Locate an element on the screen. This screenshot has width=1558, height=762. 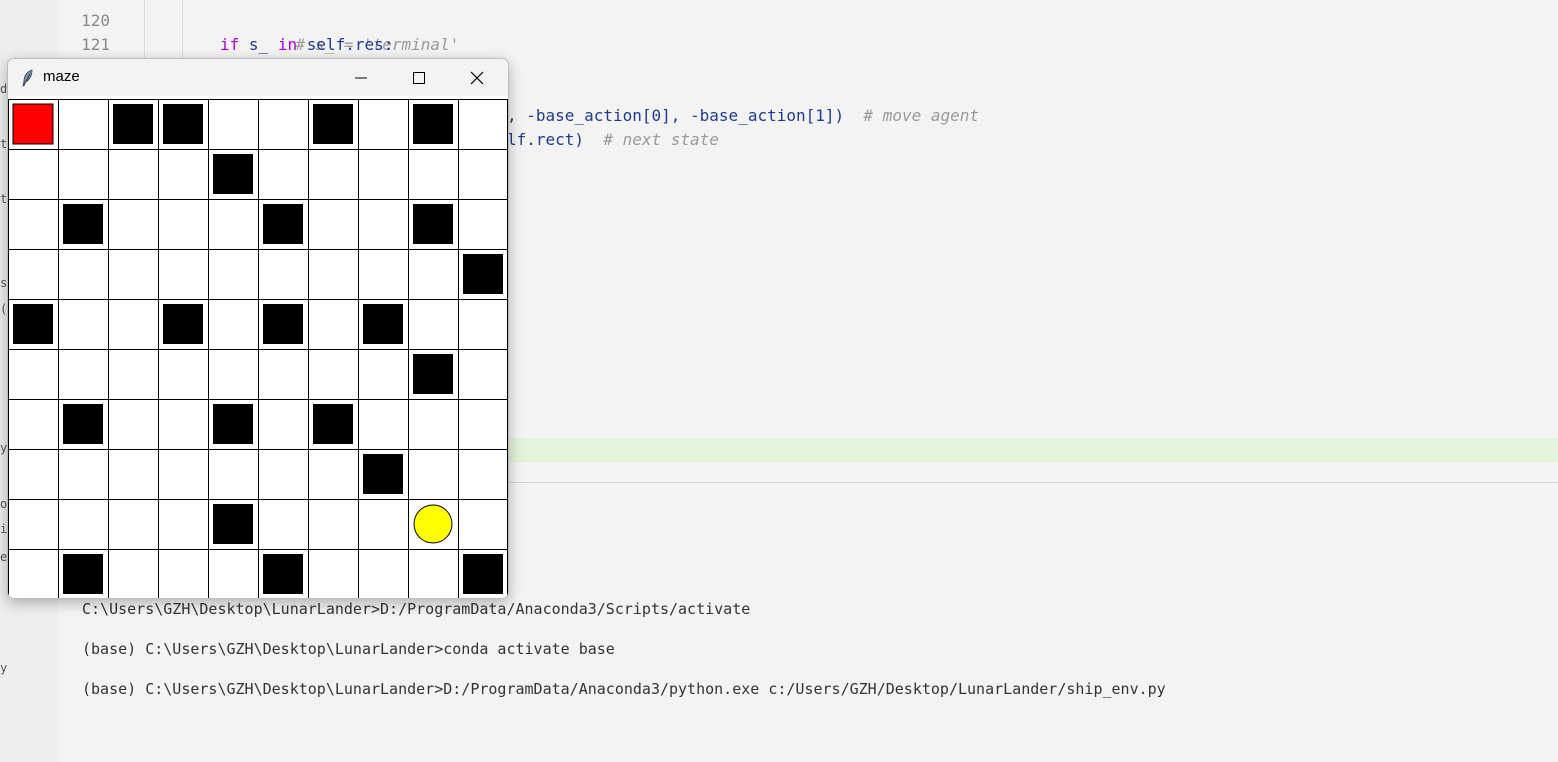
code-keyword: if is located at coordinates (230, 44).